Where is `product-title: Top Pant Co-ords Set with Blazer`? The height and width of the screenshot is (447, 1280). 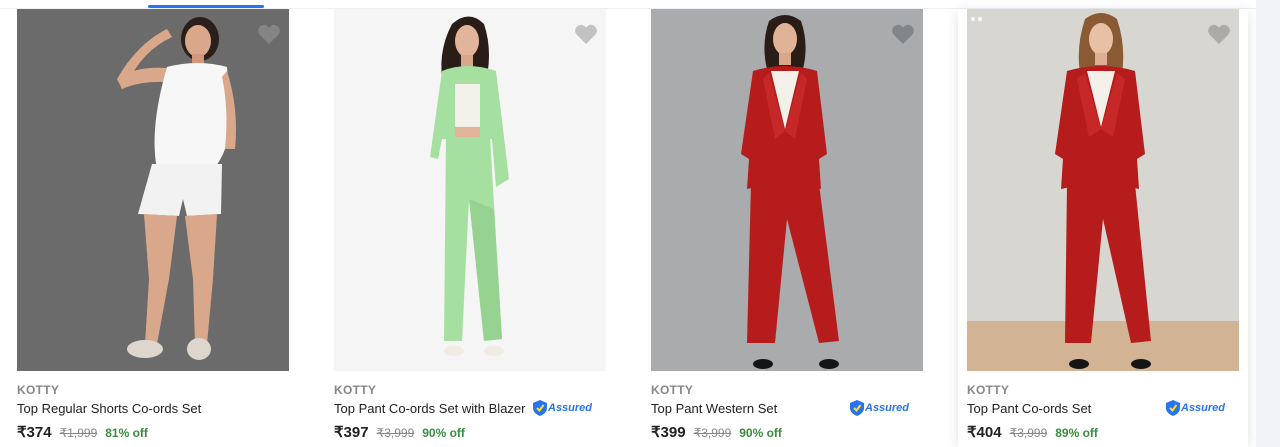 product-title: Top Pant Co-ords Set with Blazer is located at coordinates (429, 408).